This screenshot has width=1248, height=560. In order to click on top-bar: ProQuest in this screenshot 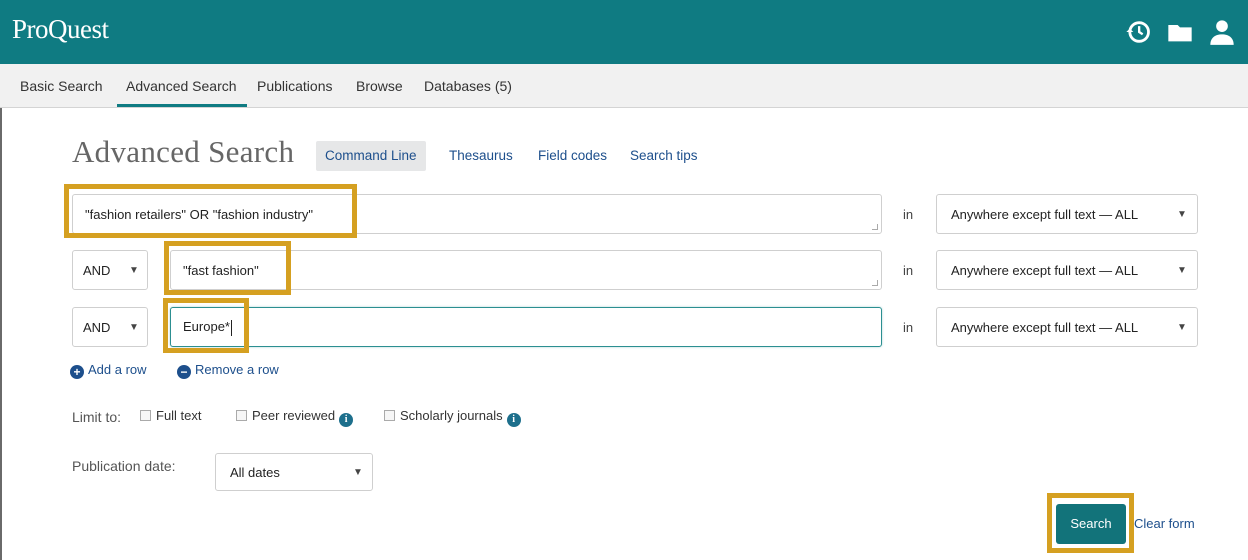, I will do `click(624, 32)`.